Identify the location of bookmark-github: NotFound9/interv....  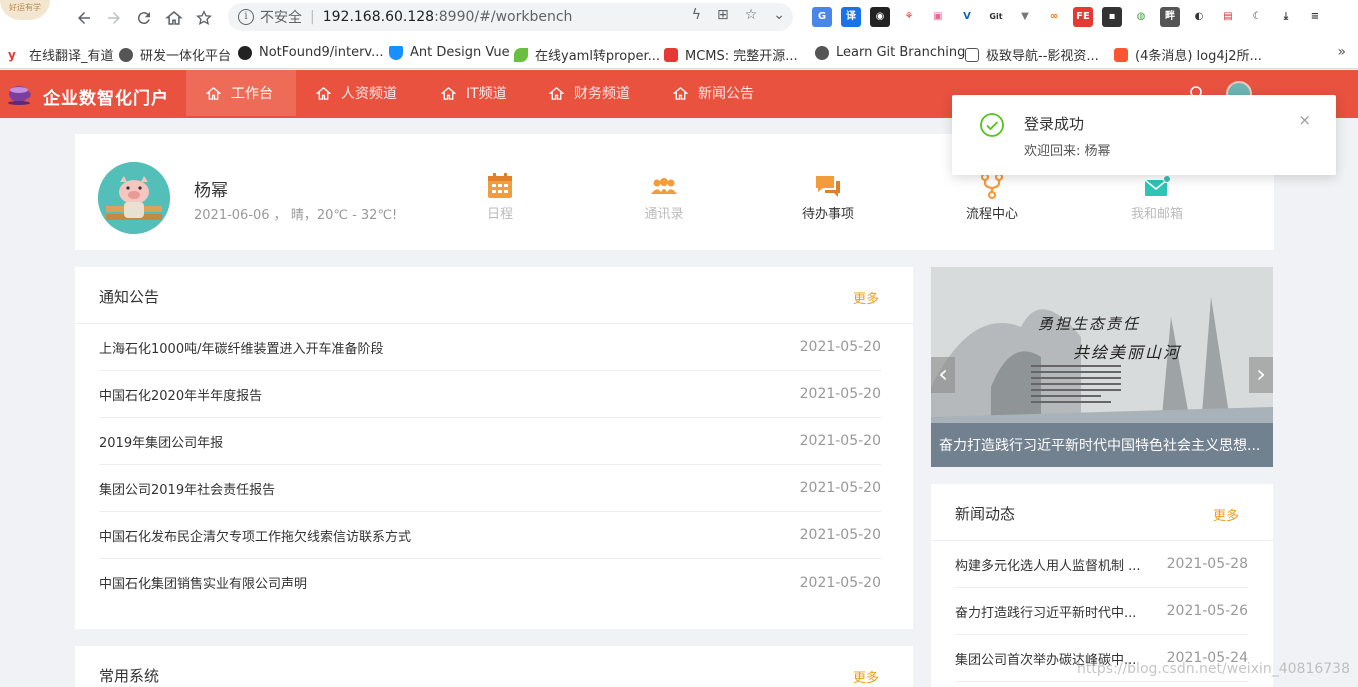
(311, 52).